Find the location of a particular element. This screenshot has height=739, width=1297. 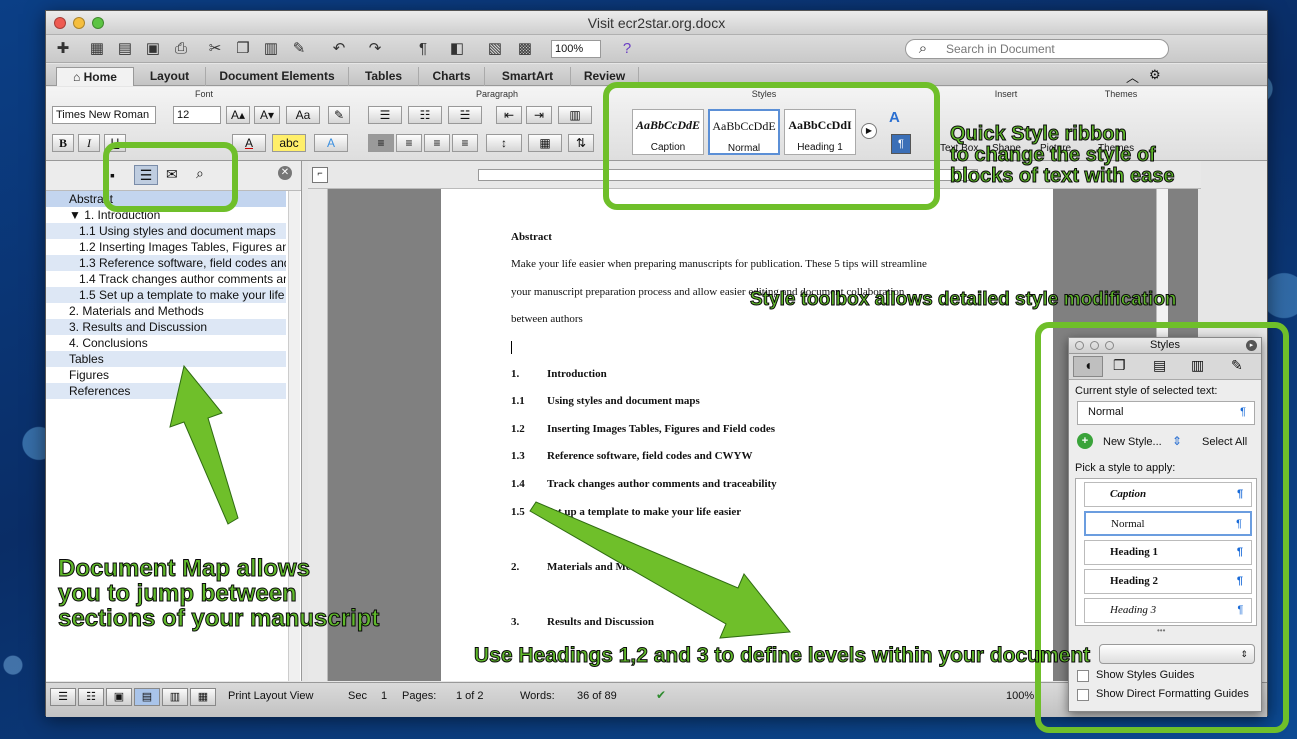

quick-style-annotation-line-1: Quick Style ribbon is located at coordinates (1039, 134).